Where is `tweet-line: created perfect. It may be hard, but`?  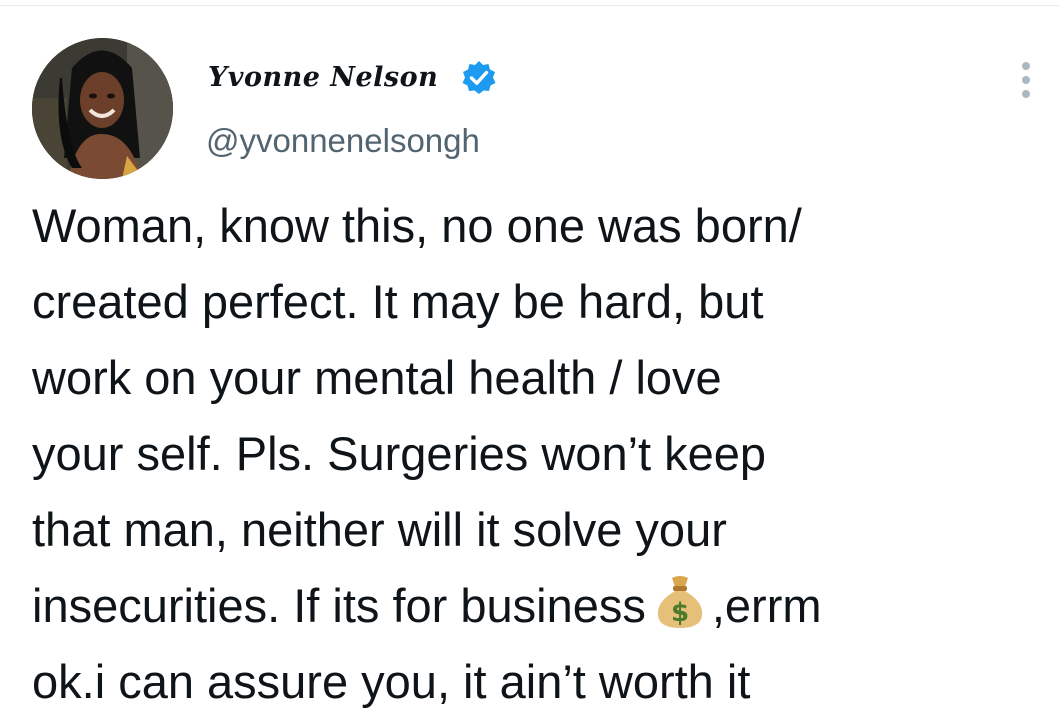 tweet-line: created perfect. It may be hard, but is located at coordinates (398, 301).